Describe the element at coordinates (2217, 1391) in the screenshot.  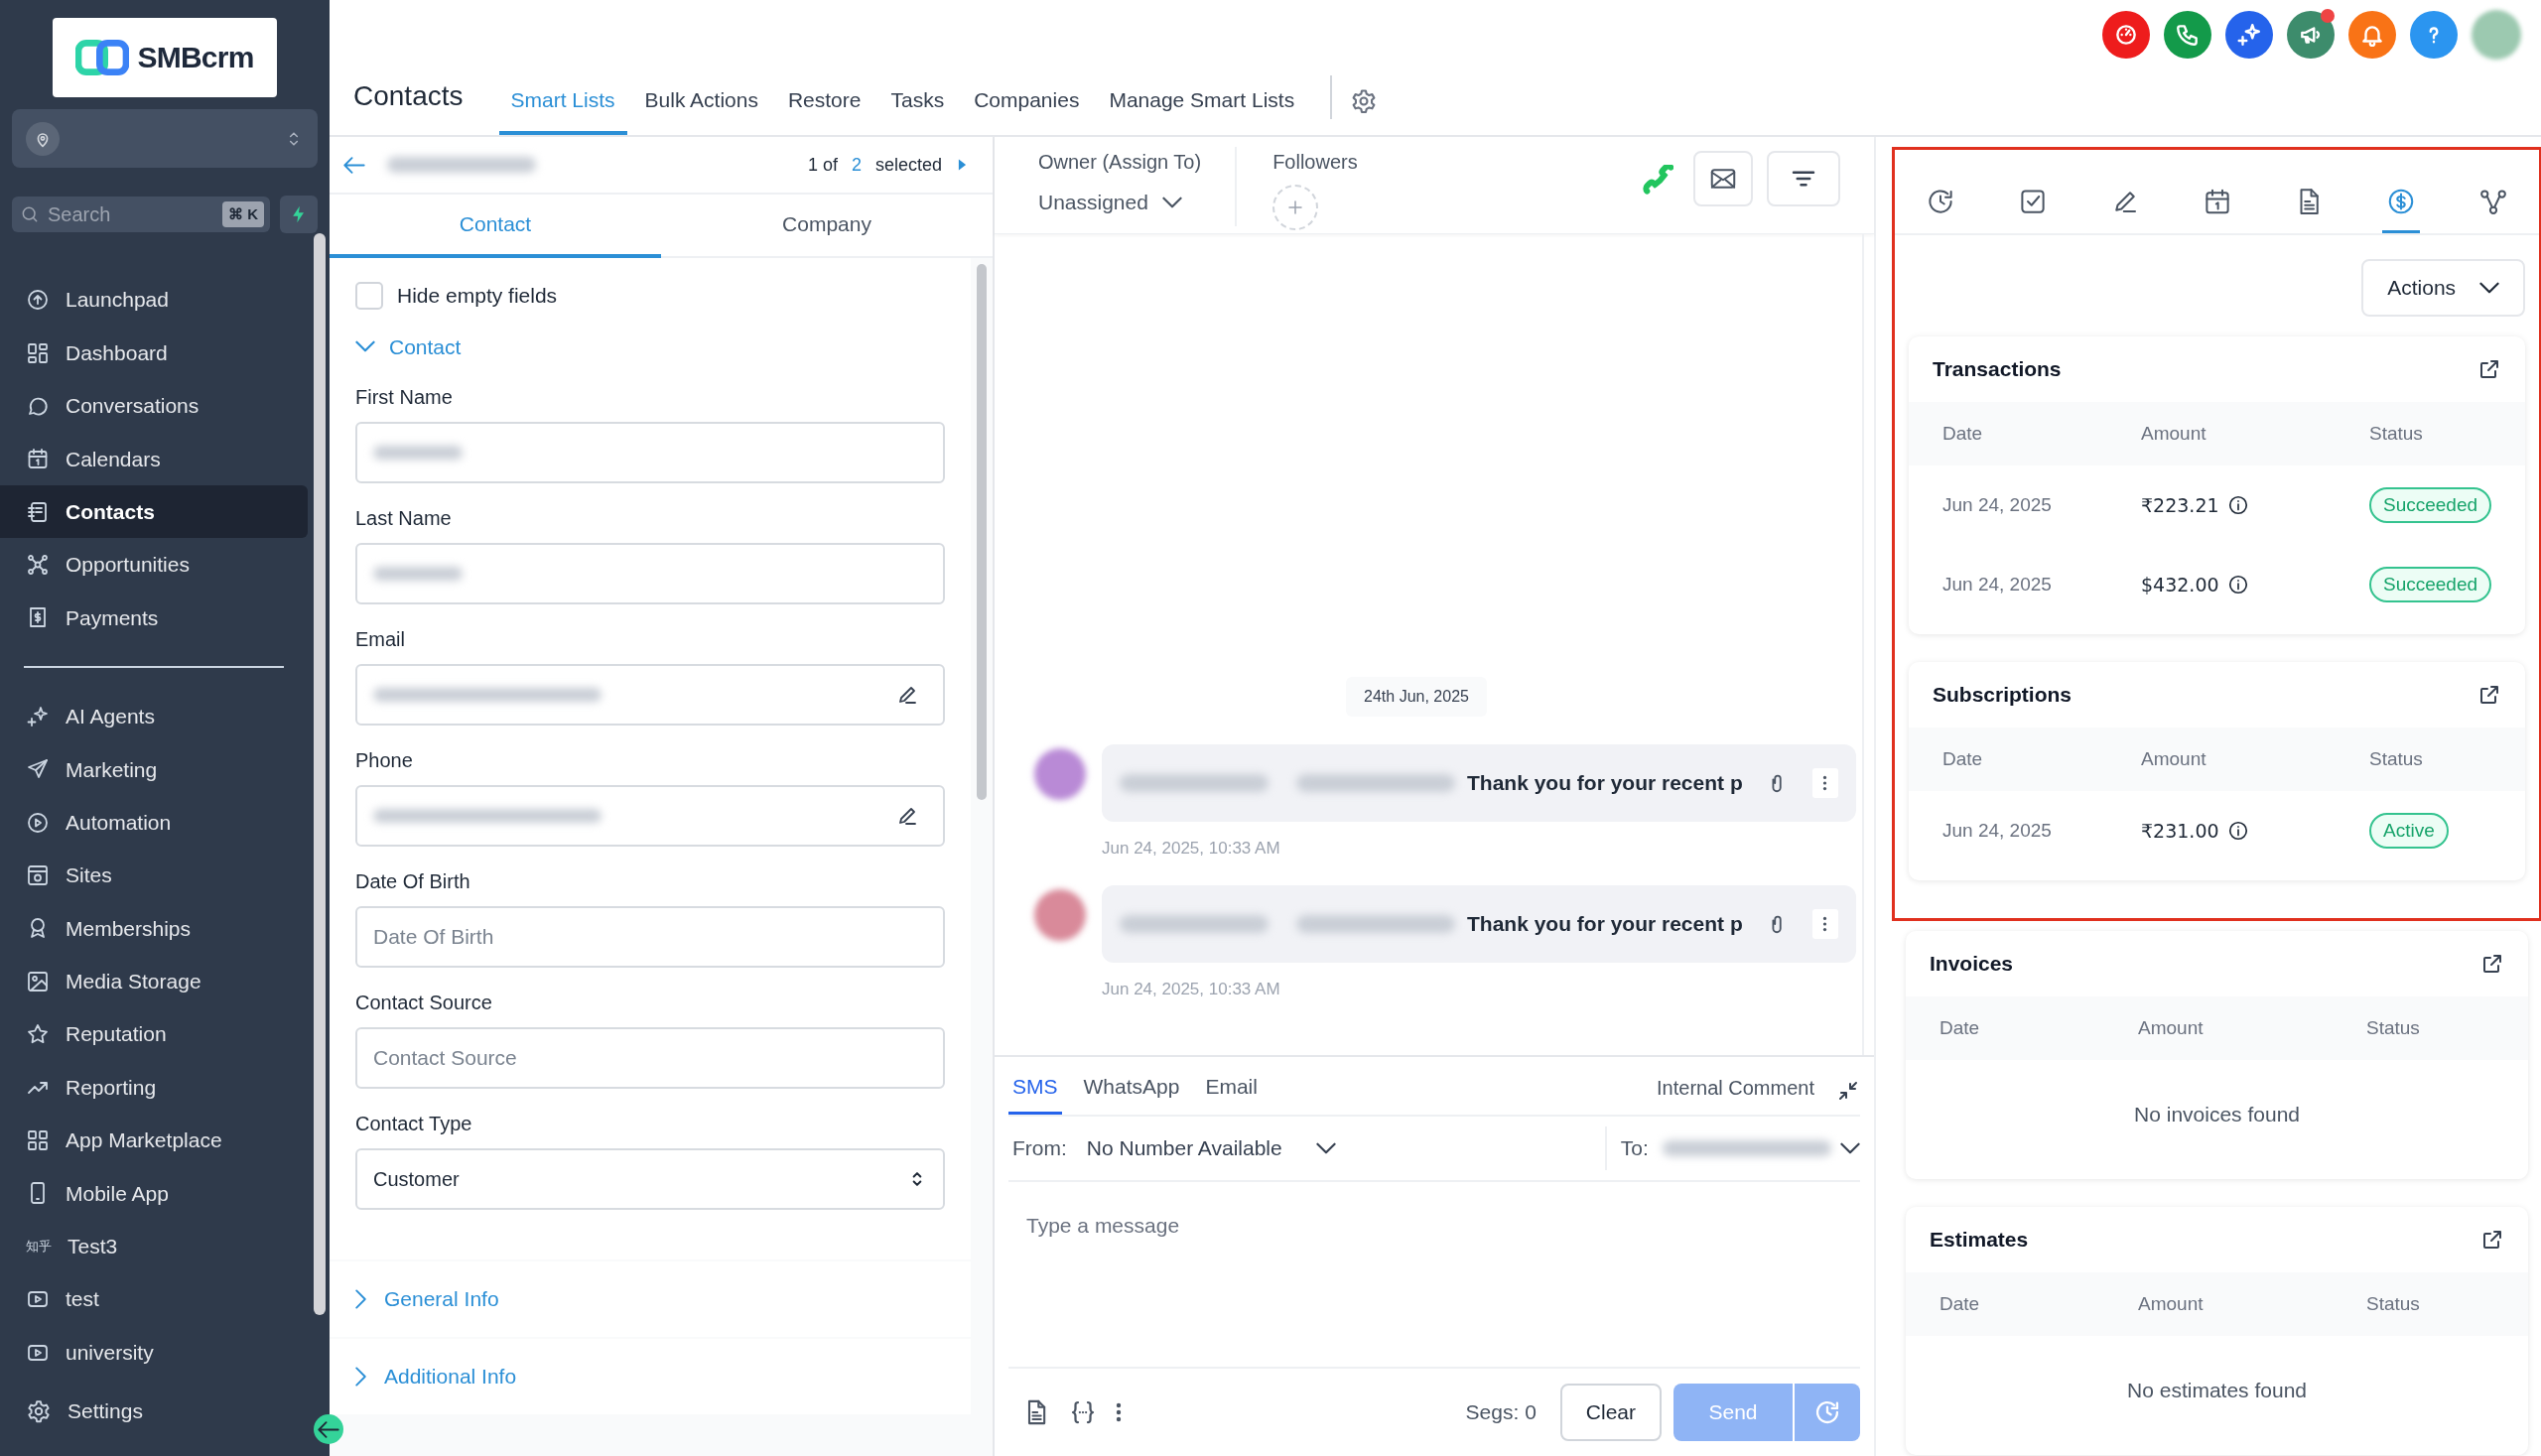
I see `empty-state-text: No estimates found` at that location.